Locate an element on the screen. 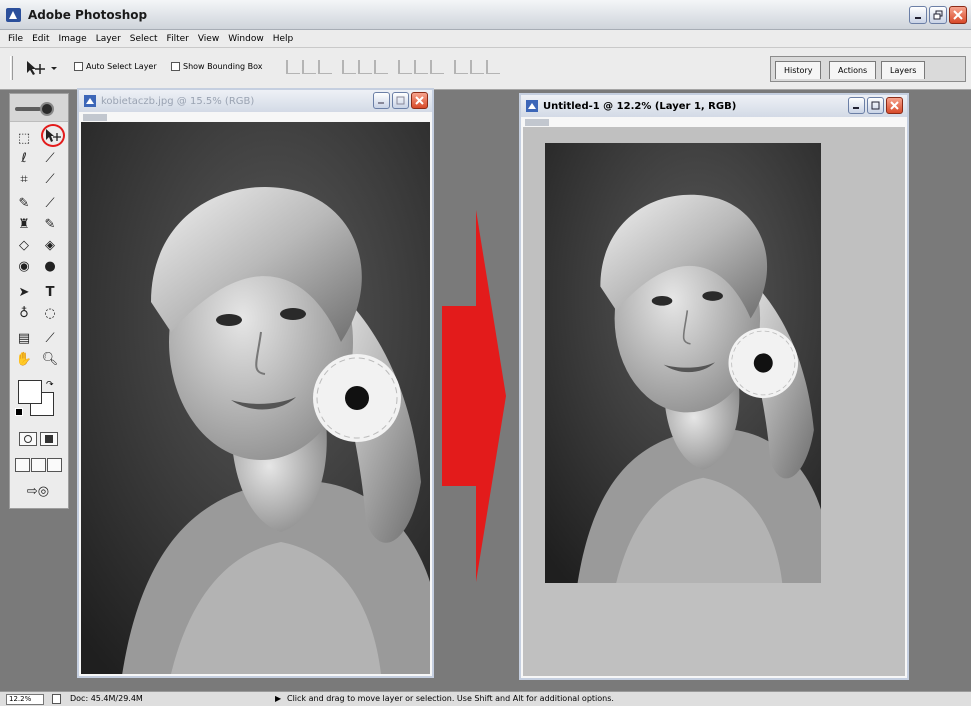  notes-tool-icon: ▤ is located at coordinates (24, 338).